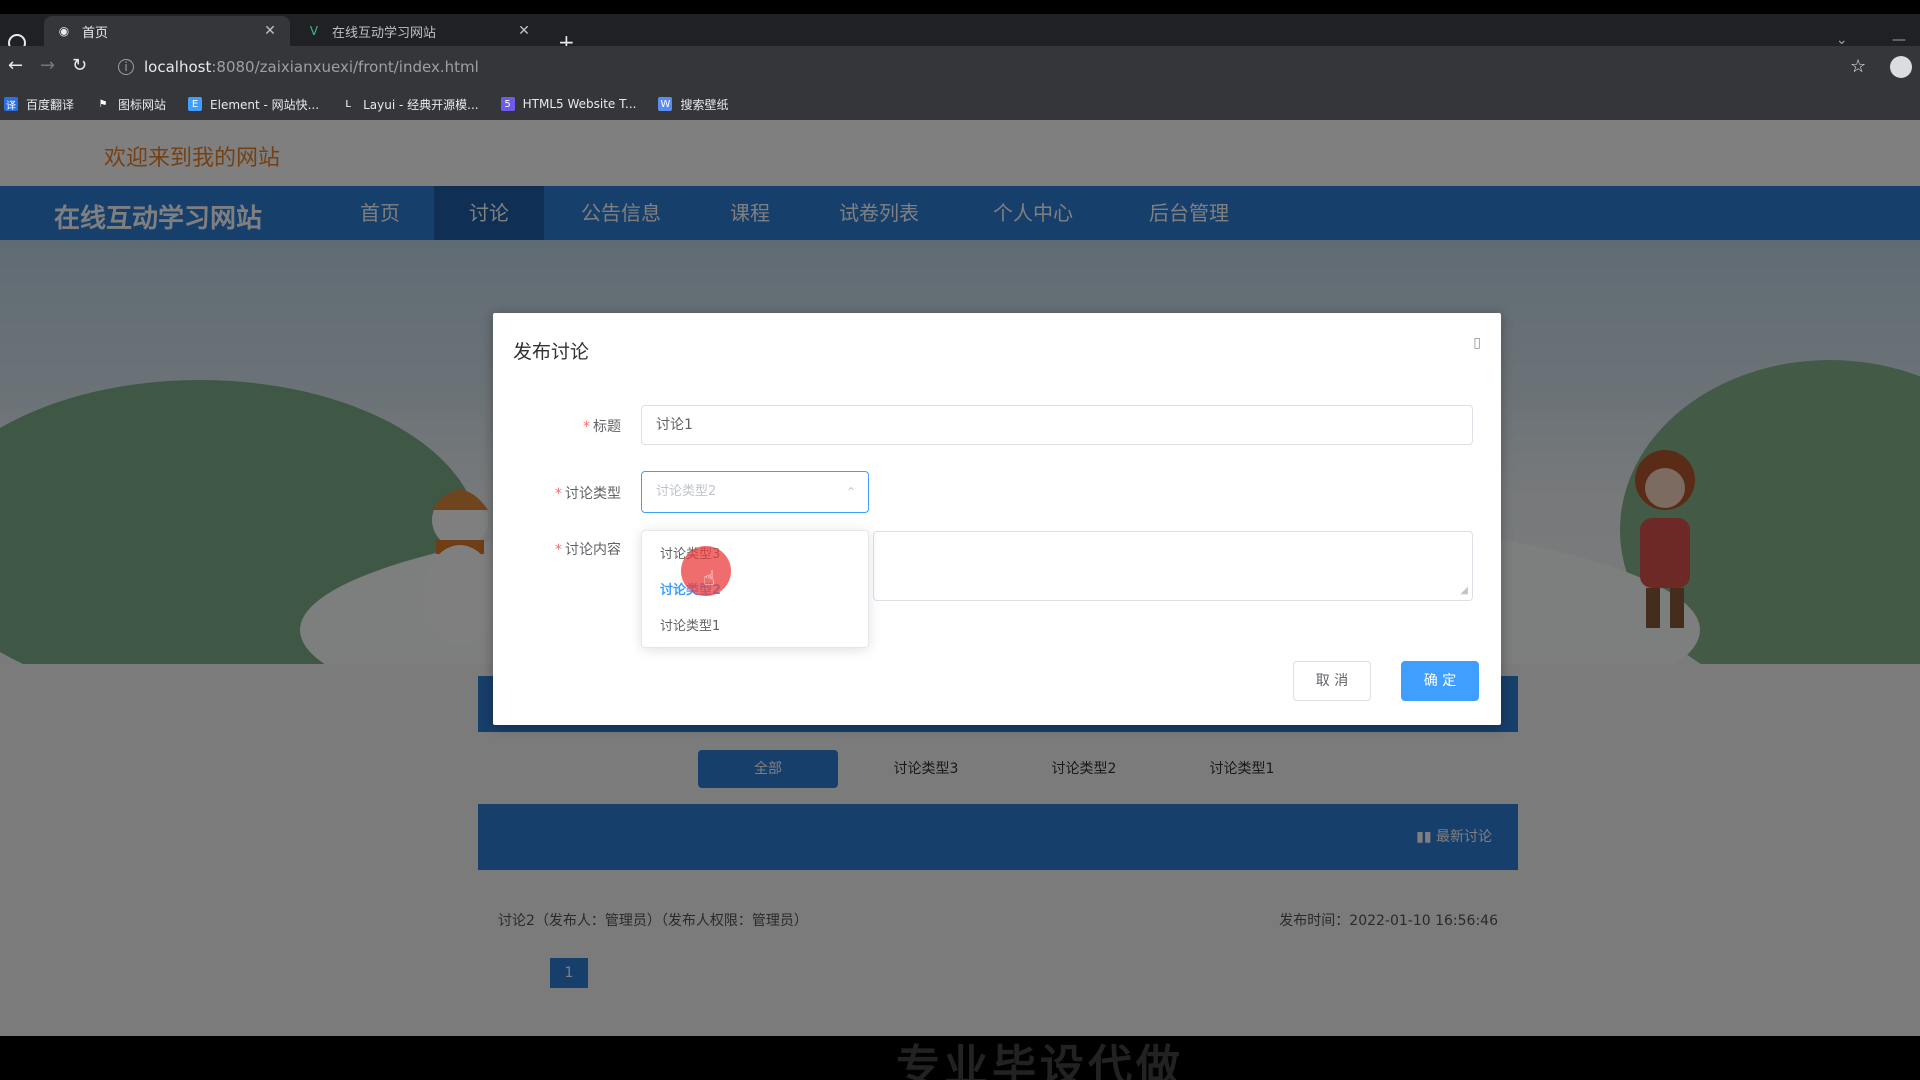 This screenshot has width=1920, height=1080. I want to click on browser-tab-home: ◉ 首页 ✕, so click(167, 31).